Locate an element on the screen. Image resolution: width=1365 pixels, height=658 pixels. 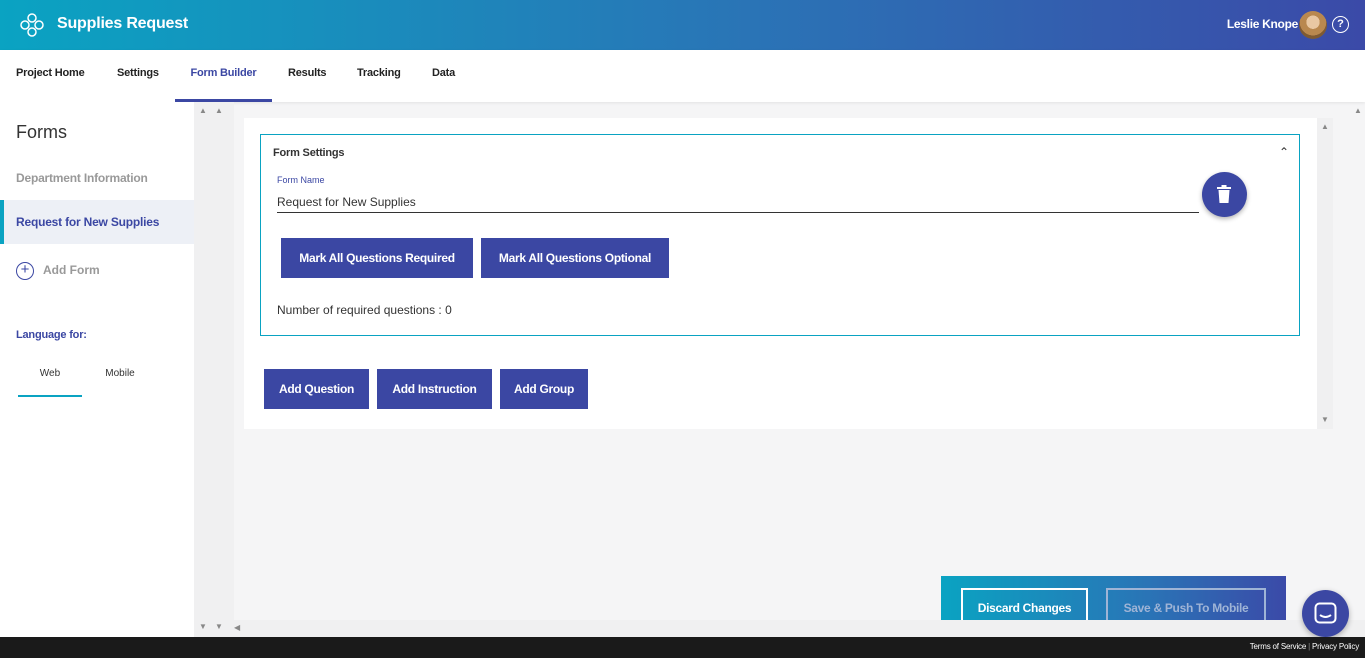
chat-button is located at coordinates (1325, 613).